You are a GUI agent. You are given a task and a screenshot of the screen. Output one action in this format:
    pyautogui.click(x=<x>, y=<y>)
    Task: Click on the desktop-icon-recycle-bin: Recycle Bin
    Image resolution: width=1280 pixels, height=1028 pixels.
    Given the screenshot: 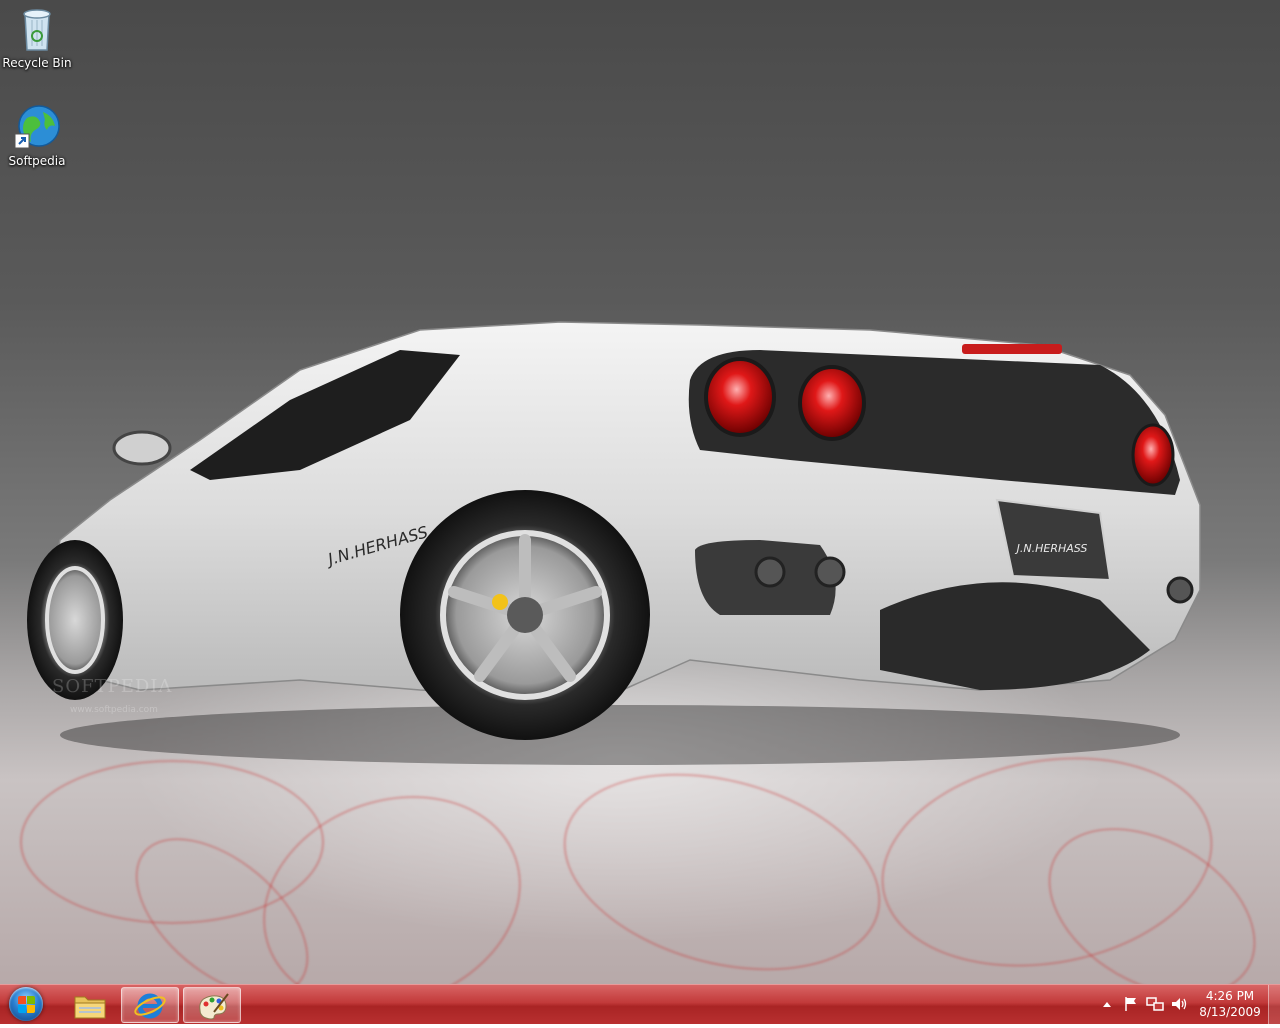 What is the action you would take?
    pyautogui.click(x=37, y=38)
    